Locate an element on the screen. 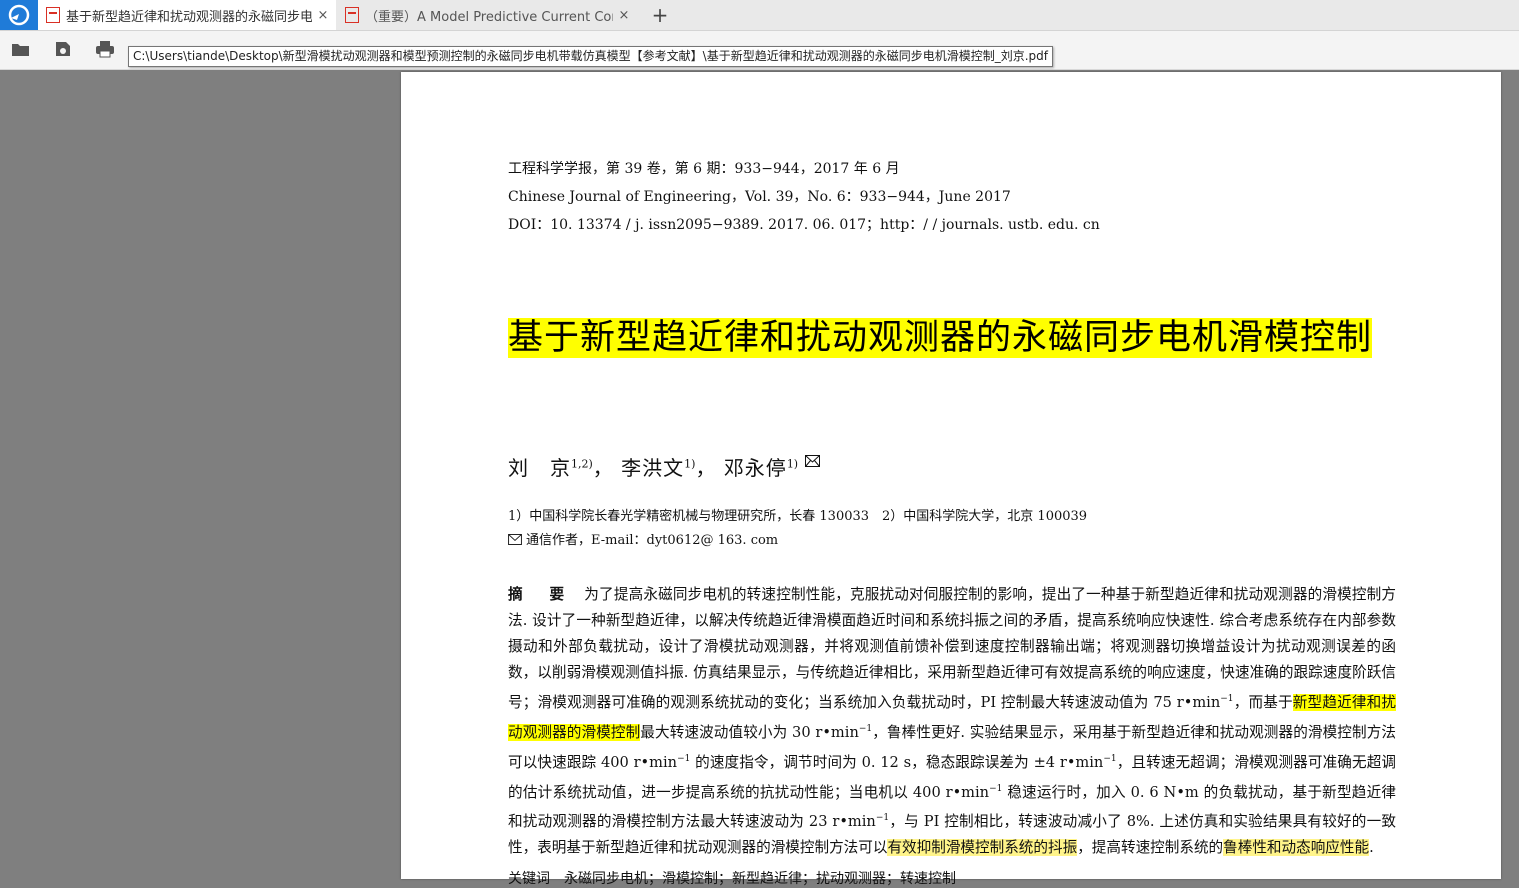  app-menu-button is located at coordinates (19, 15).